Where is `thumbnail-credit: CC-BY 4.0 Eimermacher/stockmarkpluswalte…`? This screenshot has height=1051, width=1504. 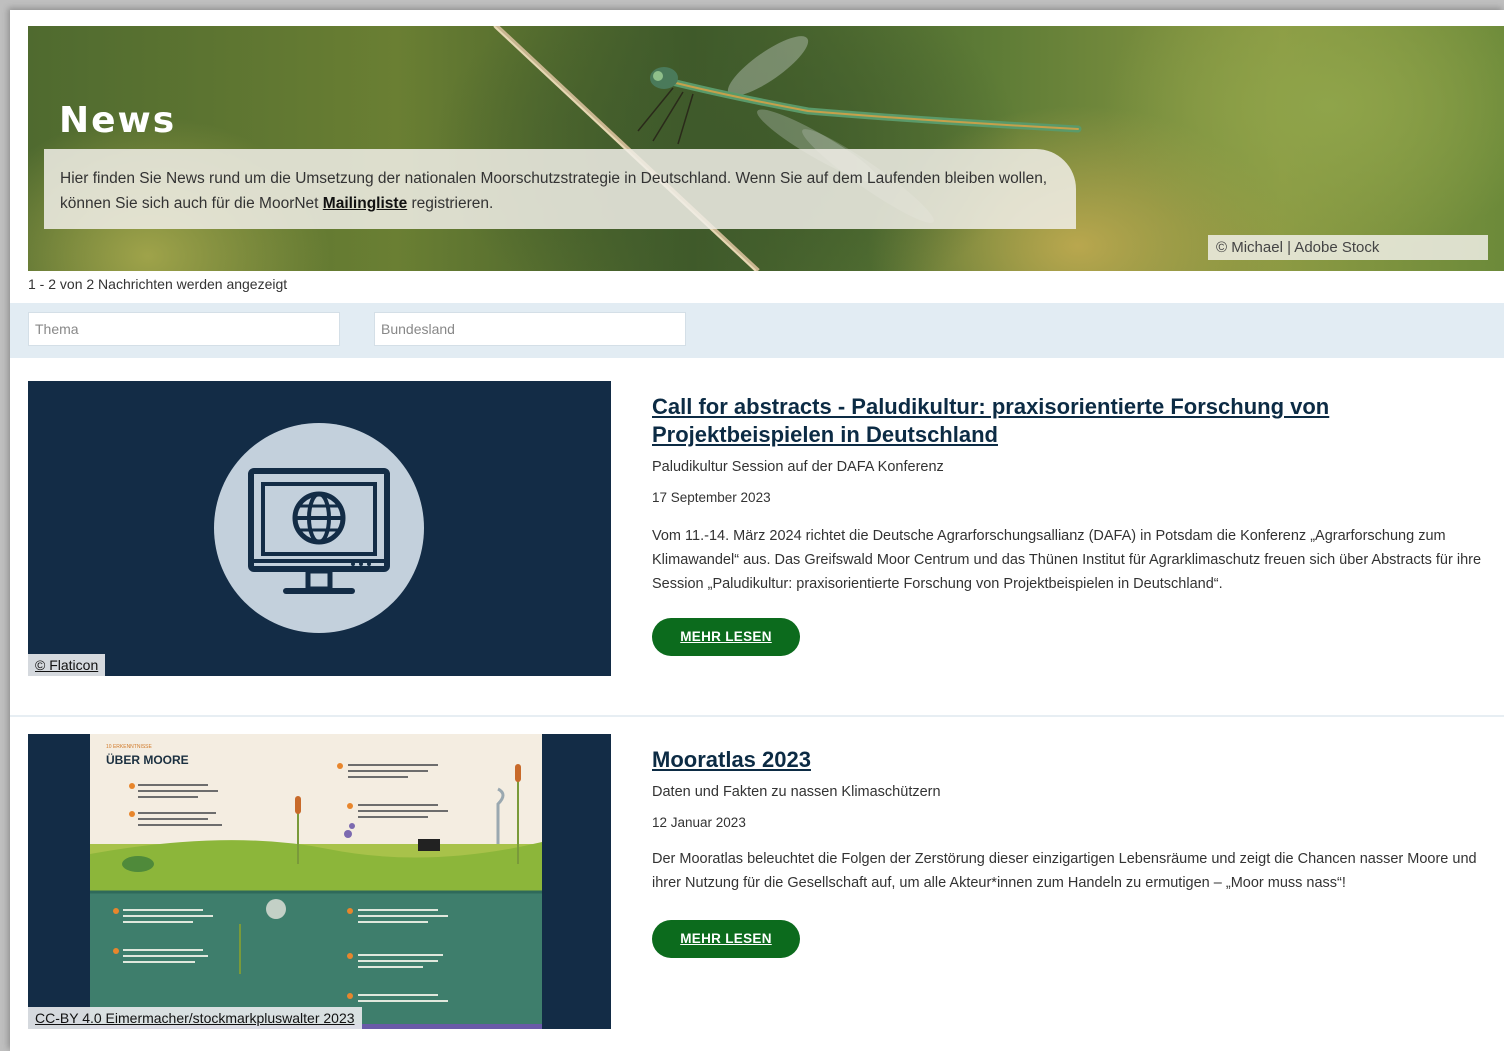
thumbnail-credit: CC-BY 4.0 Eimermacher/stockmarkpluswalte… is located at coordinates (195, 1018).